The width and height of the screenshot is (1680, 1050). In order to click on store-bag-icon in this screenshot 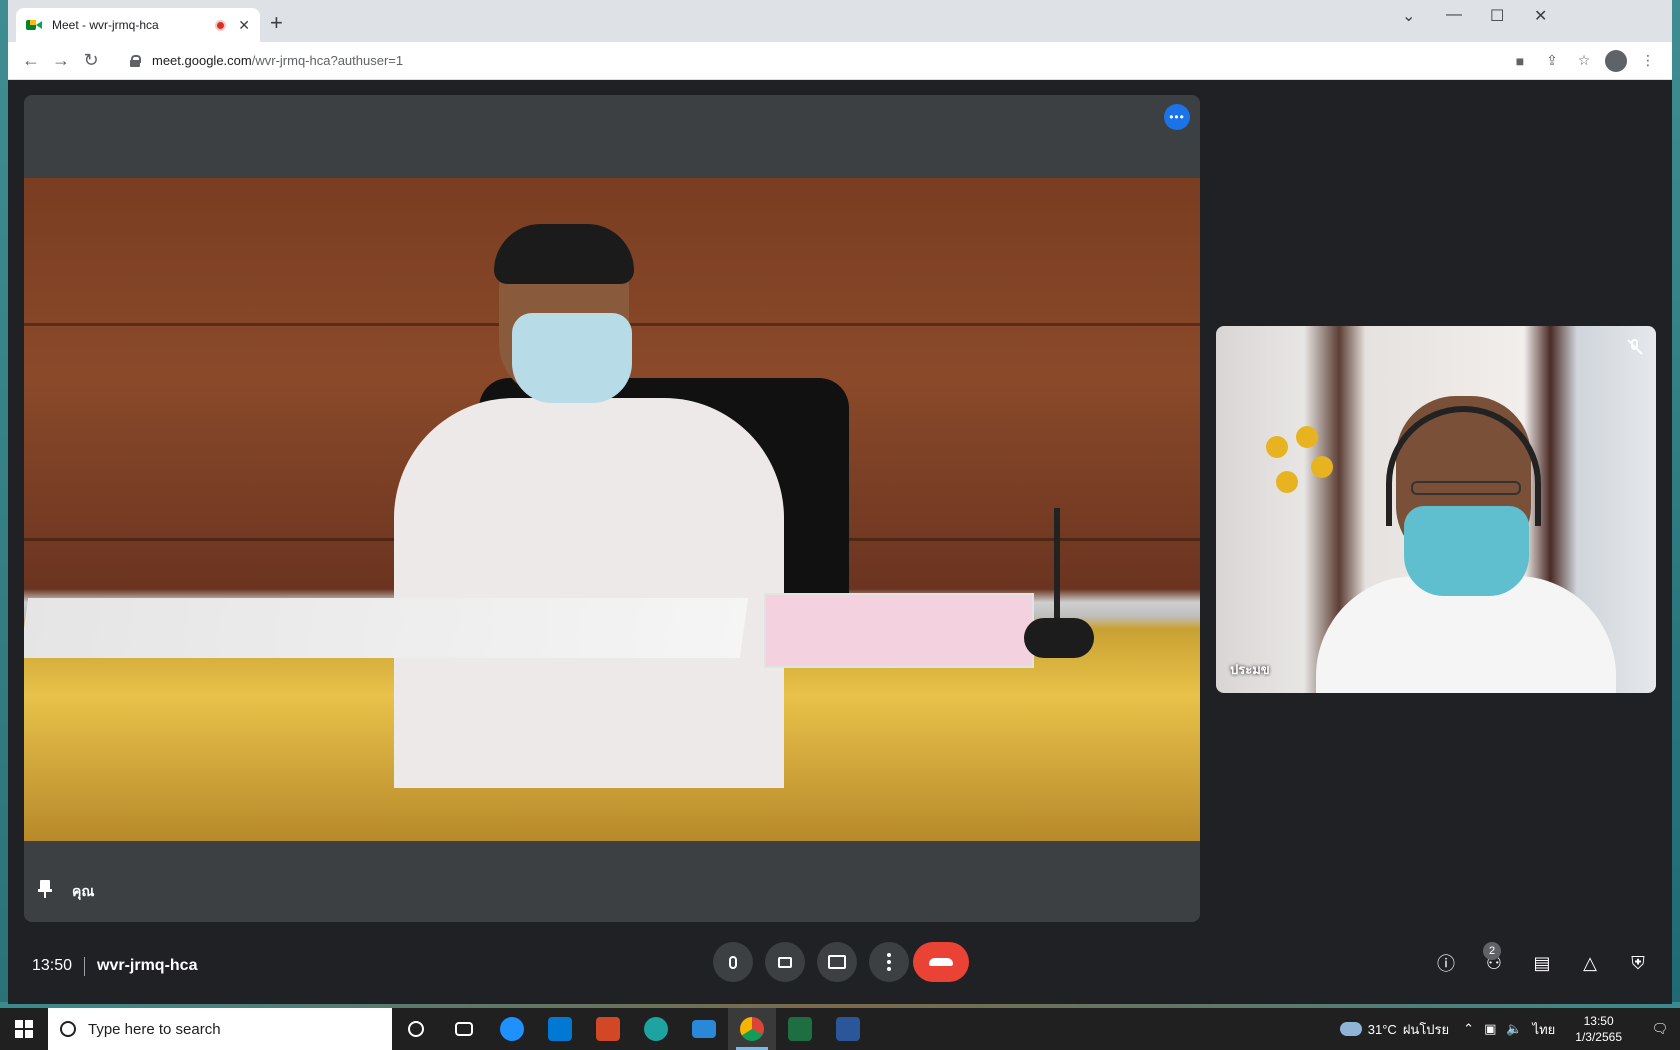, I will do `click(560, 1029)`.